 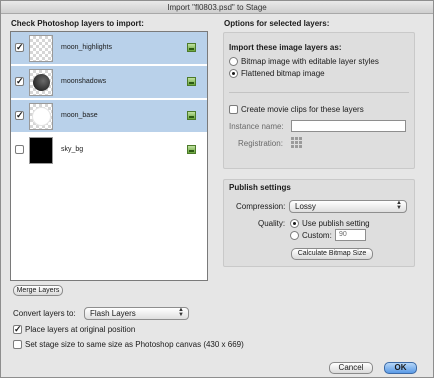 I want to click on bitmap-editable-label: Bitmap image with editable layer styles, so click(x=310, y=61).